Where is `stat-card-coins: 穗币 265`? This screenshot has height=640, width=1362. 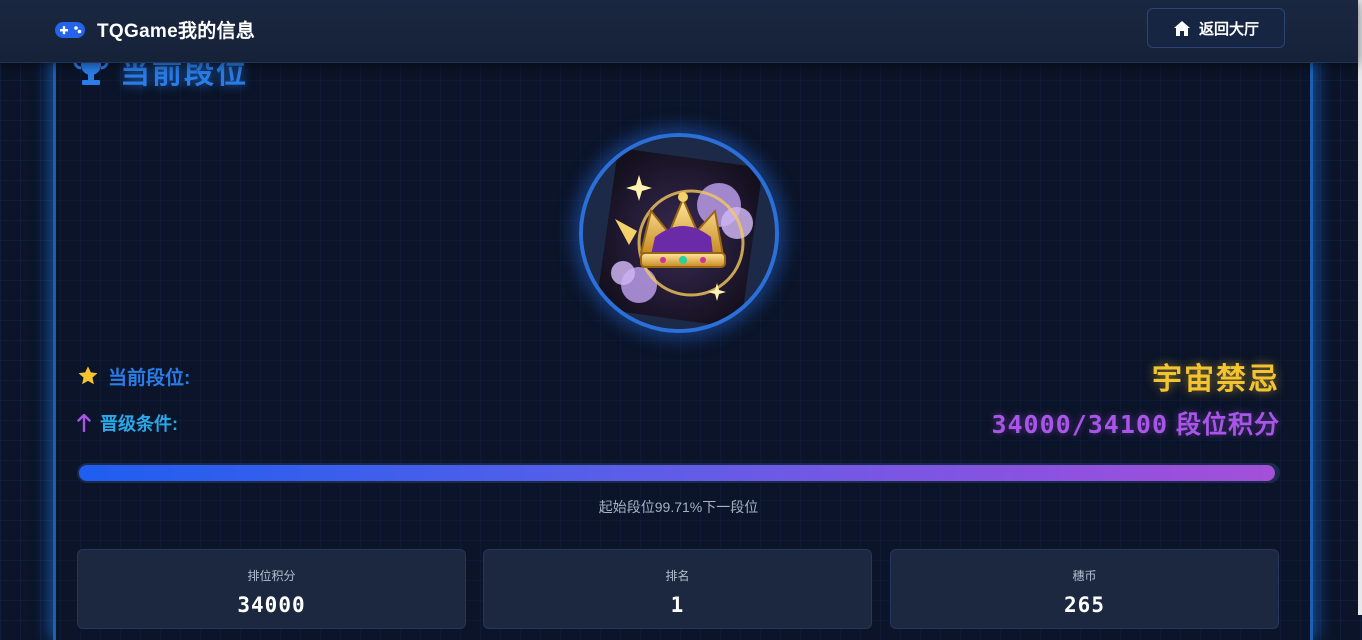 stat-card-coins: 穗币 265 is located at coordinates (1084, 589).